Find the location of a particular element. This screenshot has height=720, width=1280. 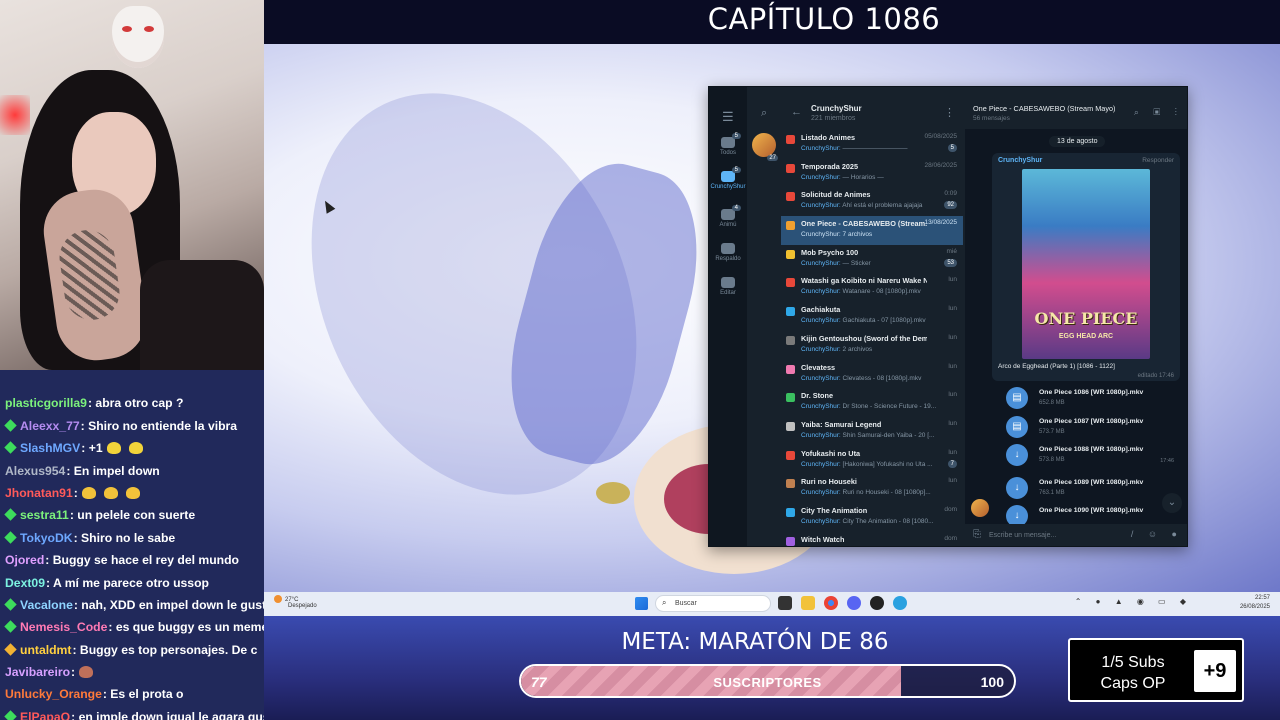

scroll-down-button: ⌄ is located at coordinates (1172, 503).